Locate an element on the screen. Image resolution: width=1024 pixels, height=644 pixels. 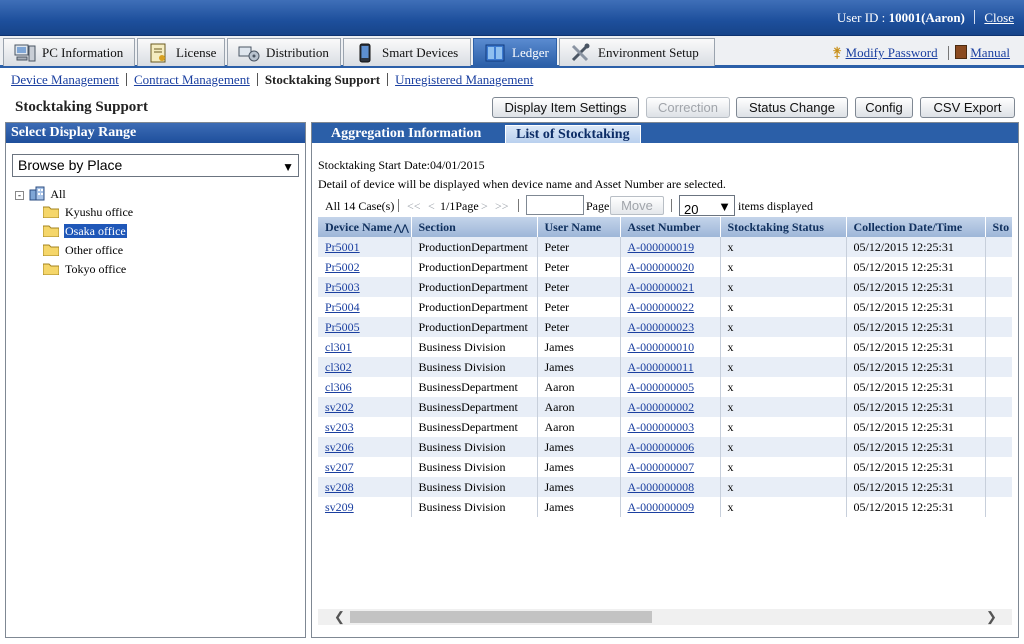
device-name-link: cl306 is located at coordinates (338, 387).